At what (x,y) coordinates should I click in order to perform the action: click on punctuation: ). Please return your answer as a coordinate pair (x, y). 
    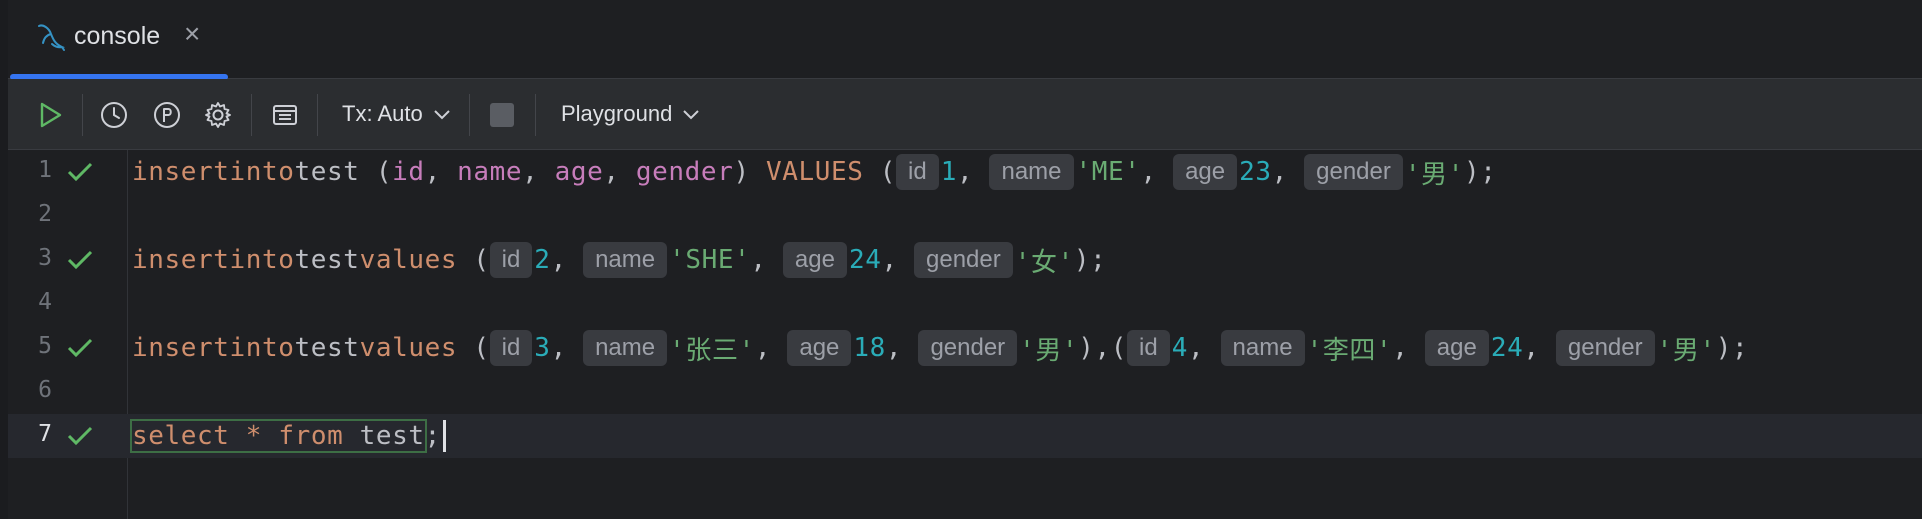
    Looking at the image, I should click on (749, 172).